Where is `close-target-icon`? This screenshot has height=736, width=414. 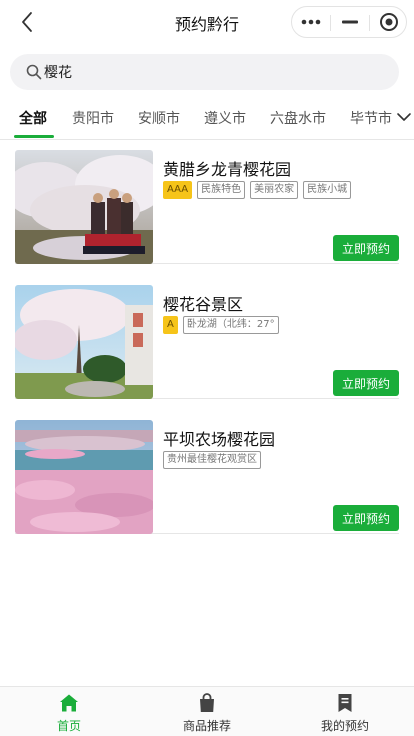
close-target-icon is located at coordinates (389, 22).